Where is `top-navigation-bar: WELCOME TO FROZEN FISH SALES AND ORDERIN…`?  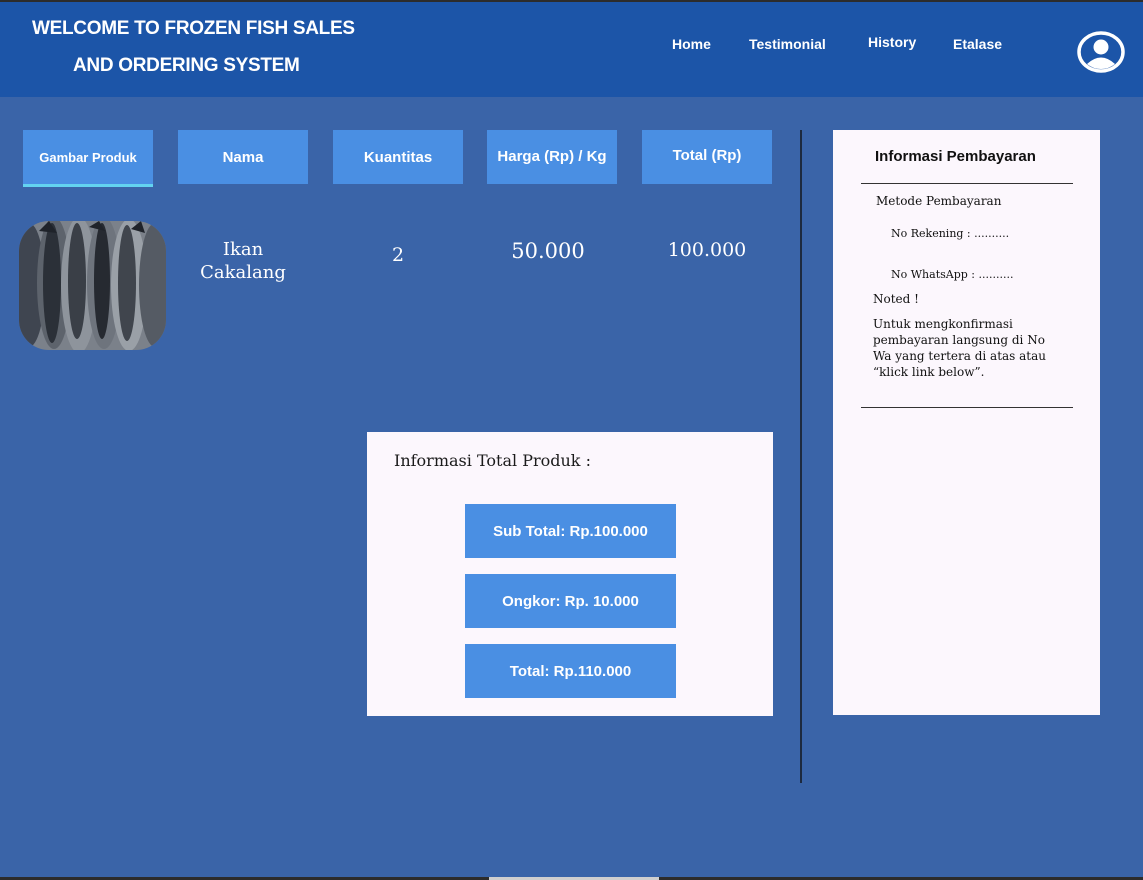
top-navigation-bar: WELCOME TO FROZEN FISH SALES AND ORDERIN… is located at coordinates (571, 48).